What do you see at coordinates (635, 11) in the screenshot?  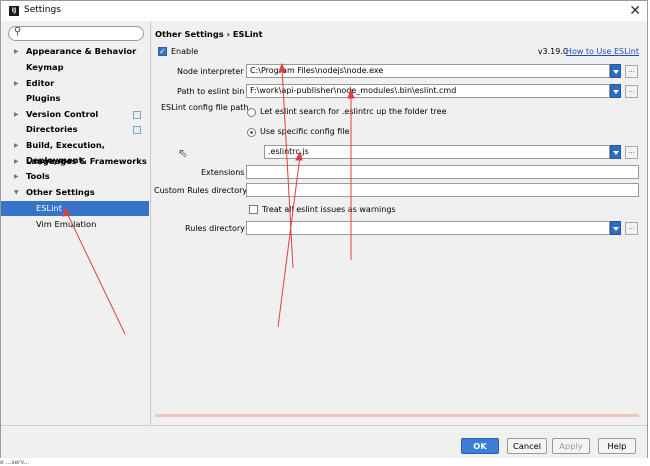 I see `close-icon: ✕` at bounding box center [635, 11].